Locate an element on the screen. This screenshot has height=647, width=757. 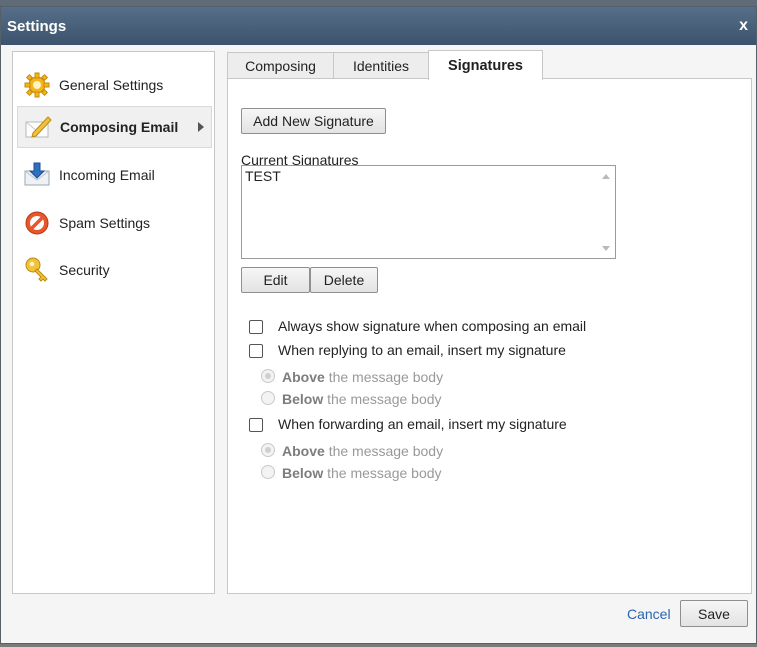
list-scrollbar is located at coordinates (606, 212).